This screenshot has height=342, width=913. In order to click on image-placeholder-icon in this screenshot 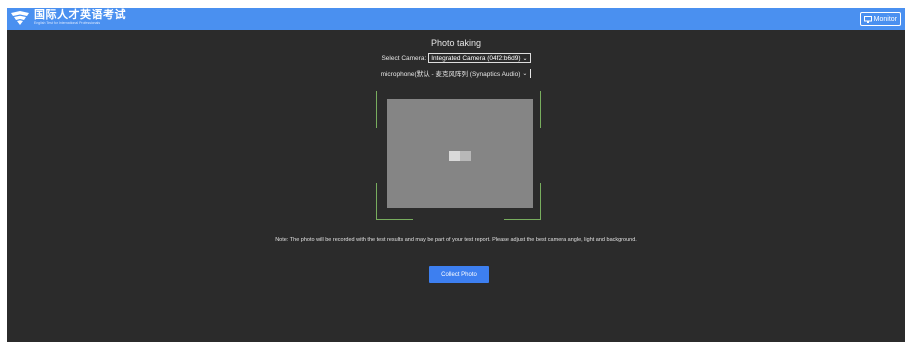, I will do `click(460, 156)`.